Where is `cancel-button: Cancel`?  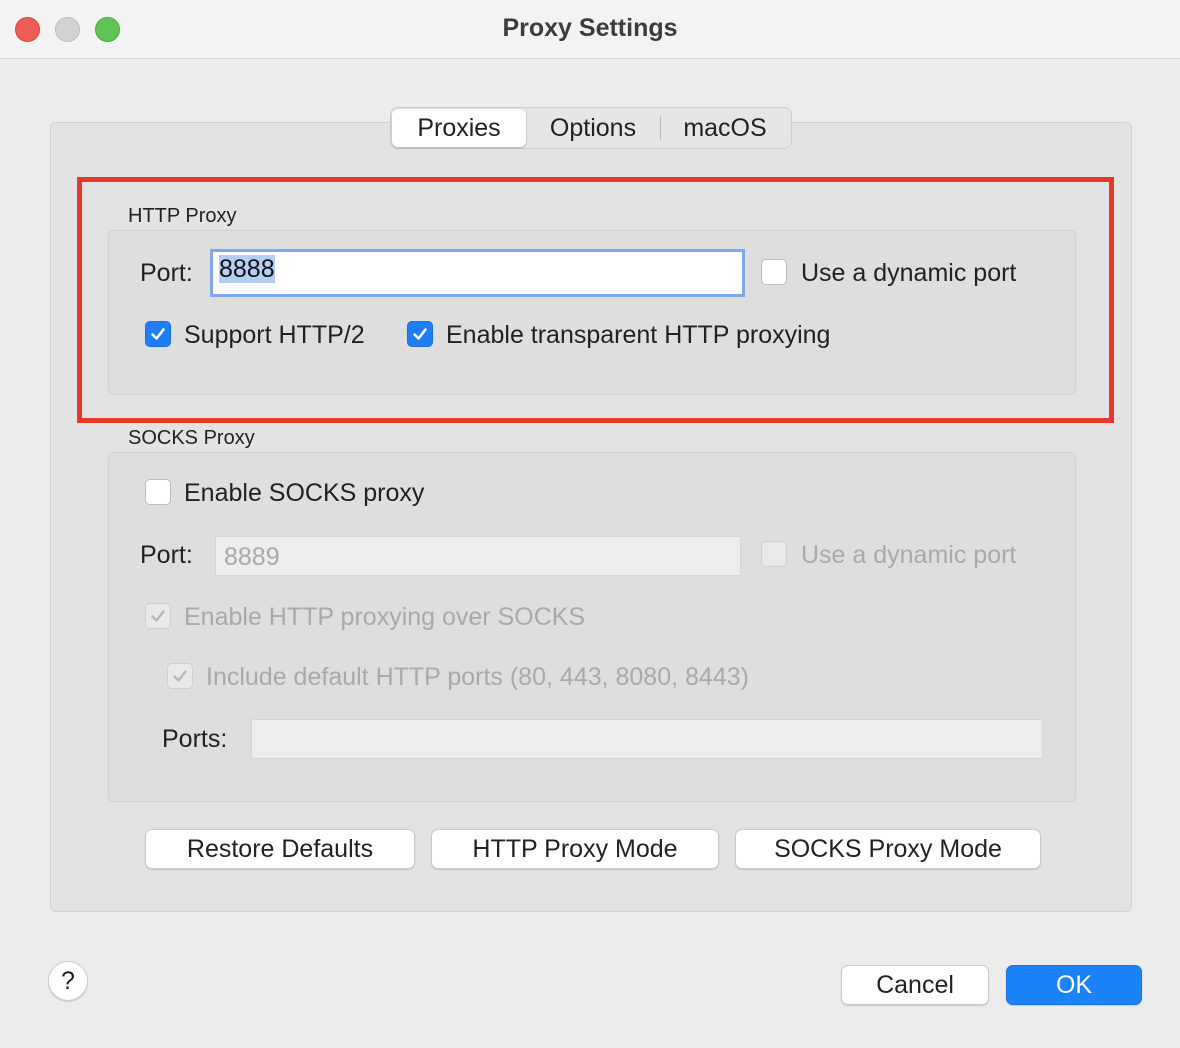
cancel-button: Cancel is located at coordinates (915, 985).